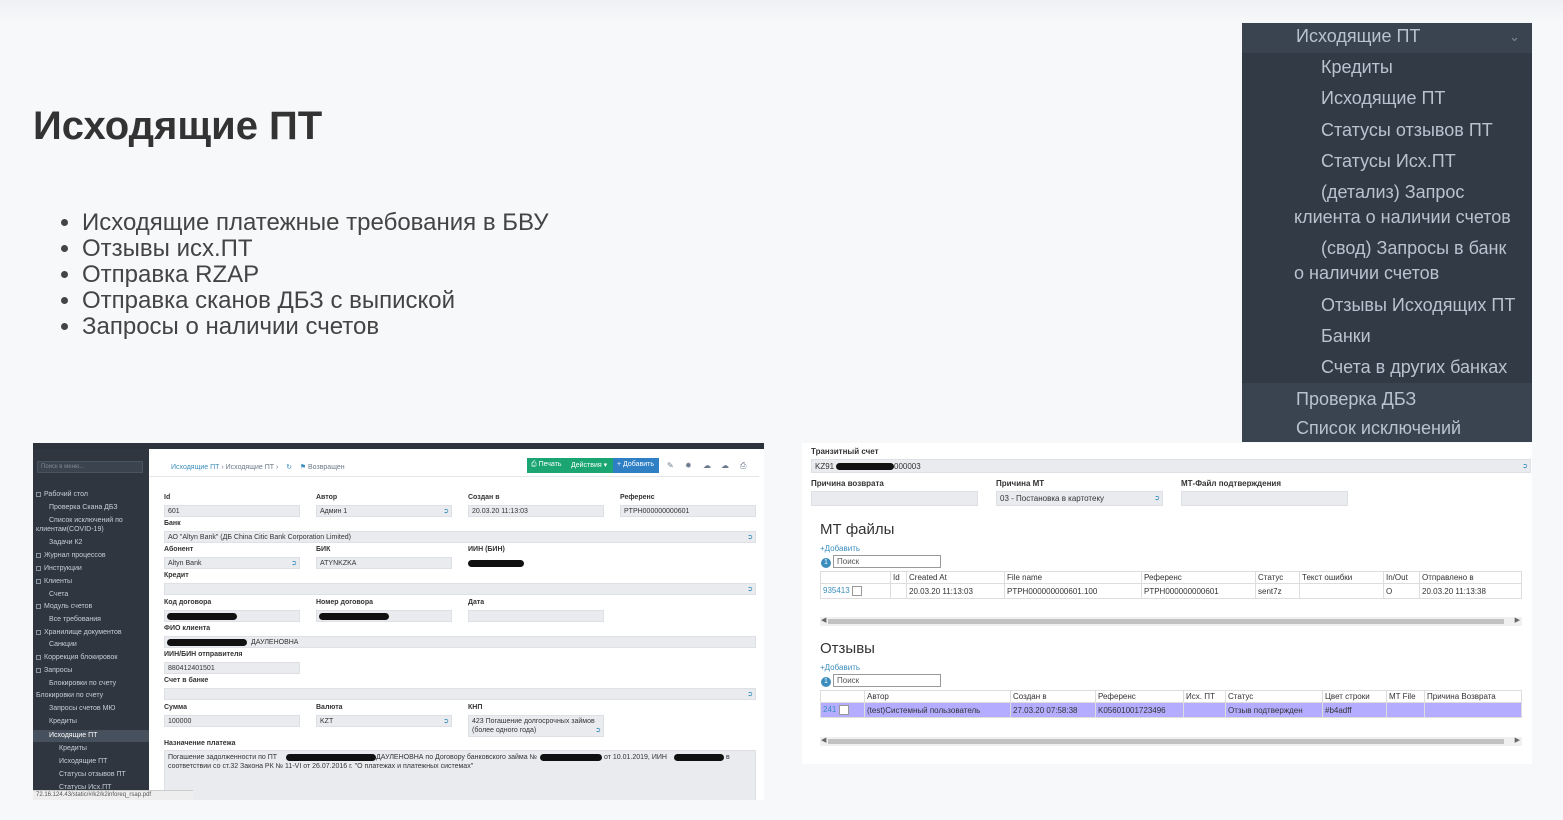  I want to click on bank-account-field: ➲, so click(460, 694).